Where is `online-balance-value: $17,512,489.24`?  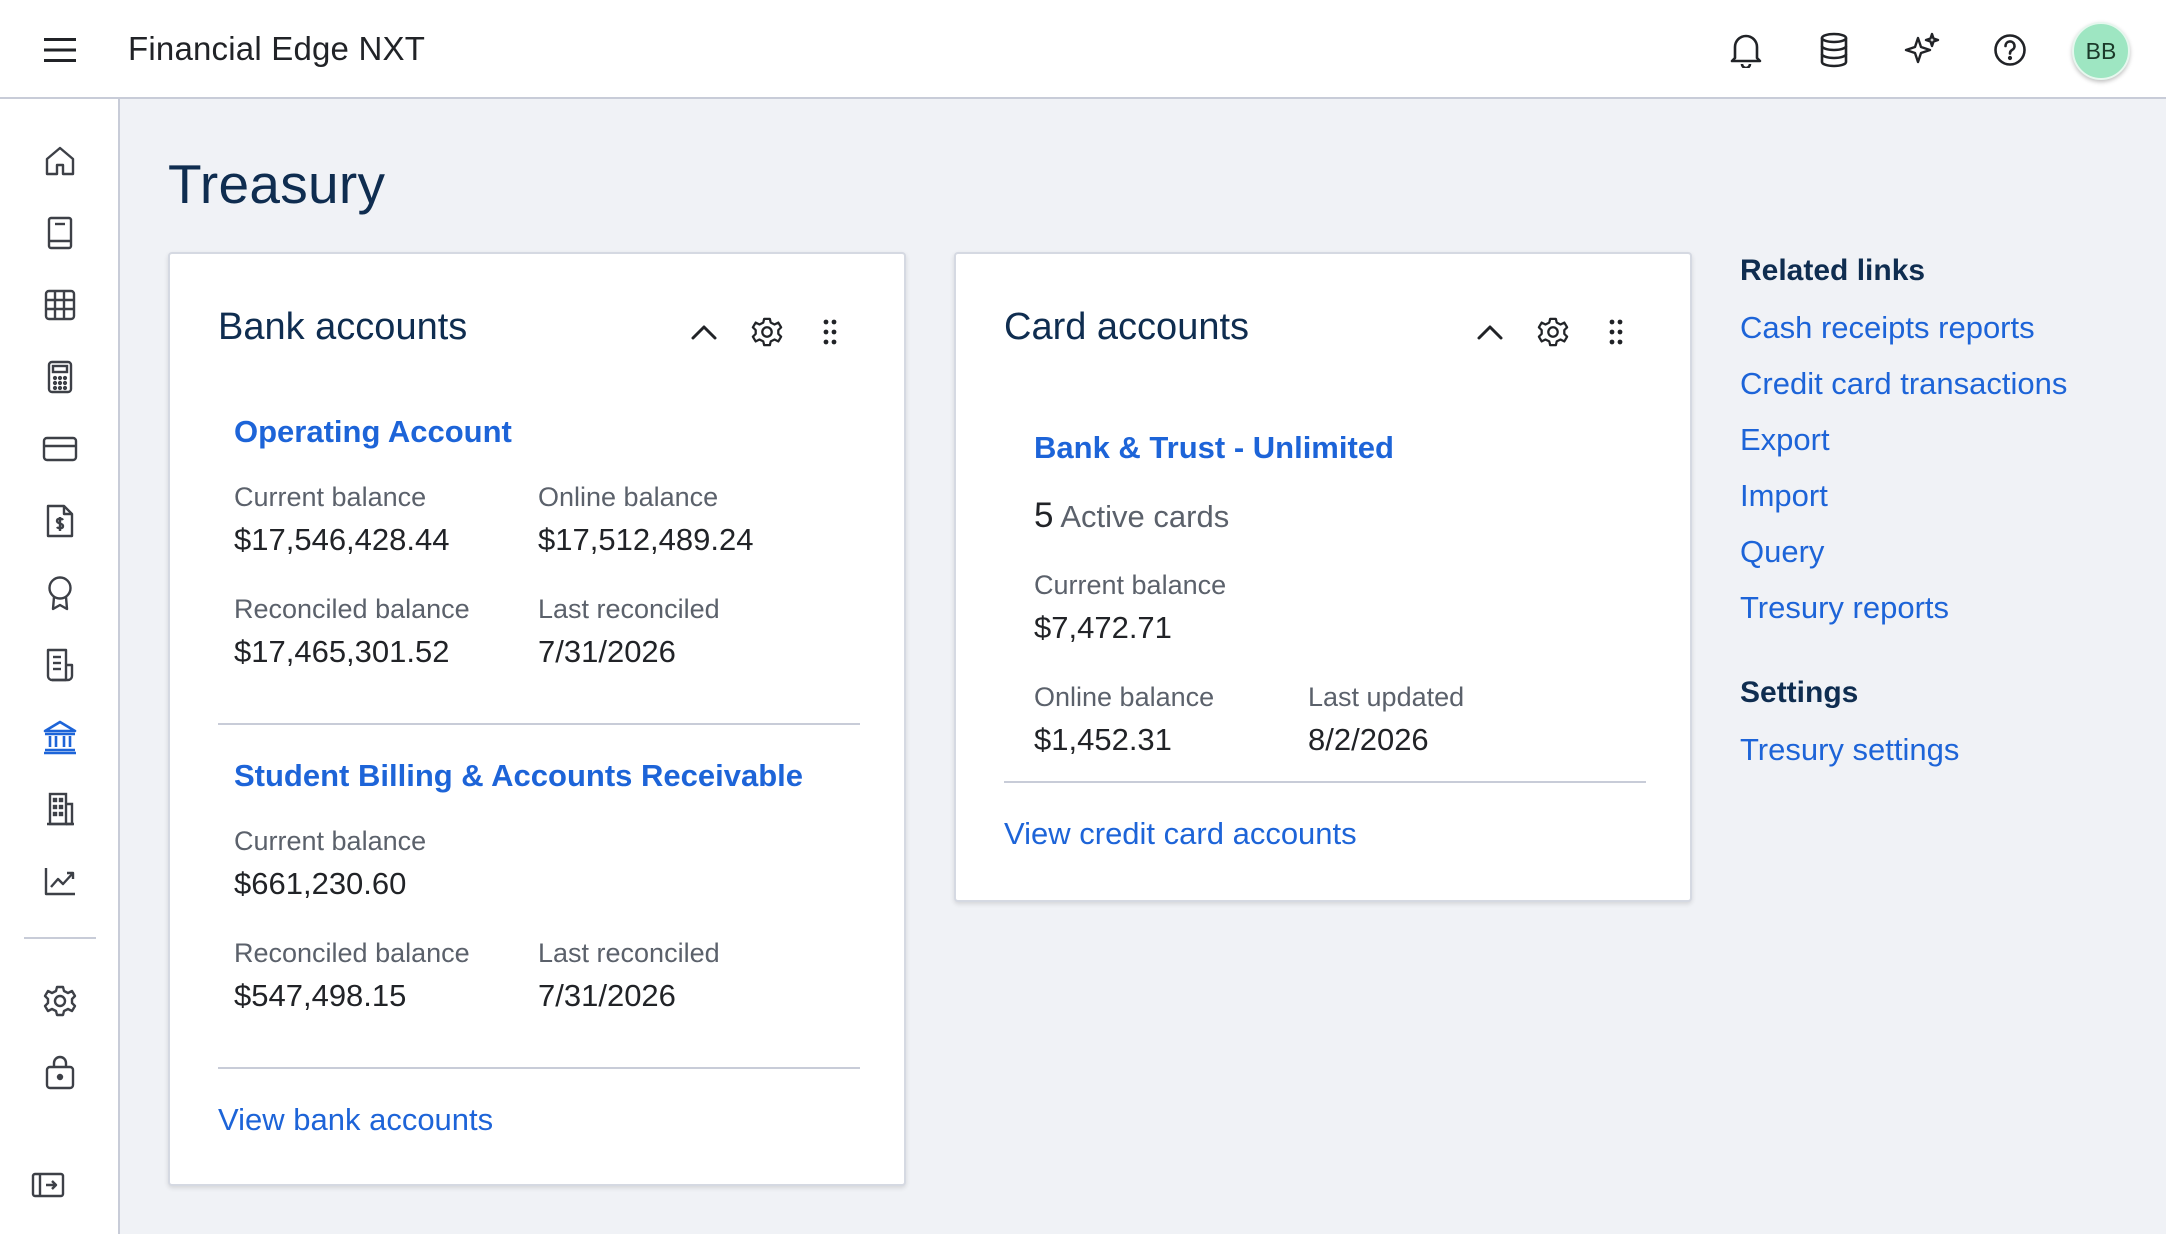
online-balance-value: $17,512,489.24 is located at coordinates (646, 539).